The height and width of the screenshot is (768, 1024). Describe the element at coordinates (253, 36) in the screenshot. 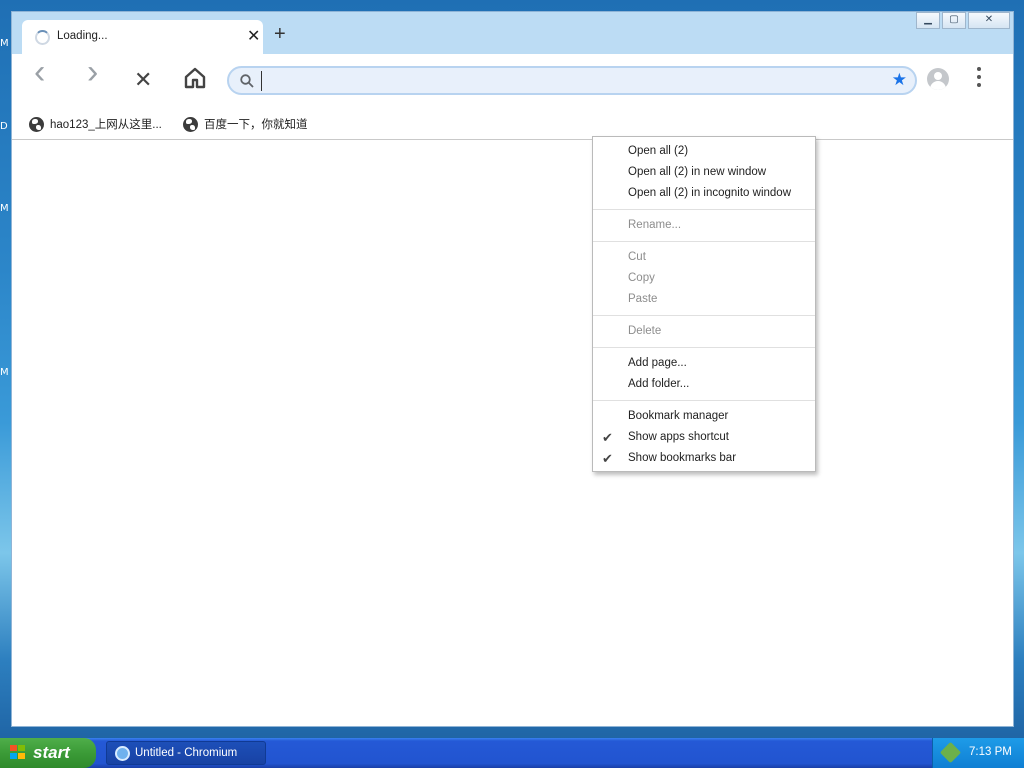

I see `tab-close-icon: ✕` at that location.